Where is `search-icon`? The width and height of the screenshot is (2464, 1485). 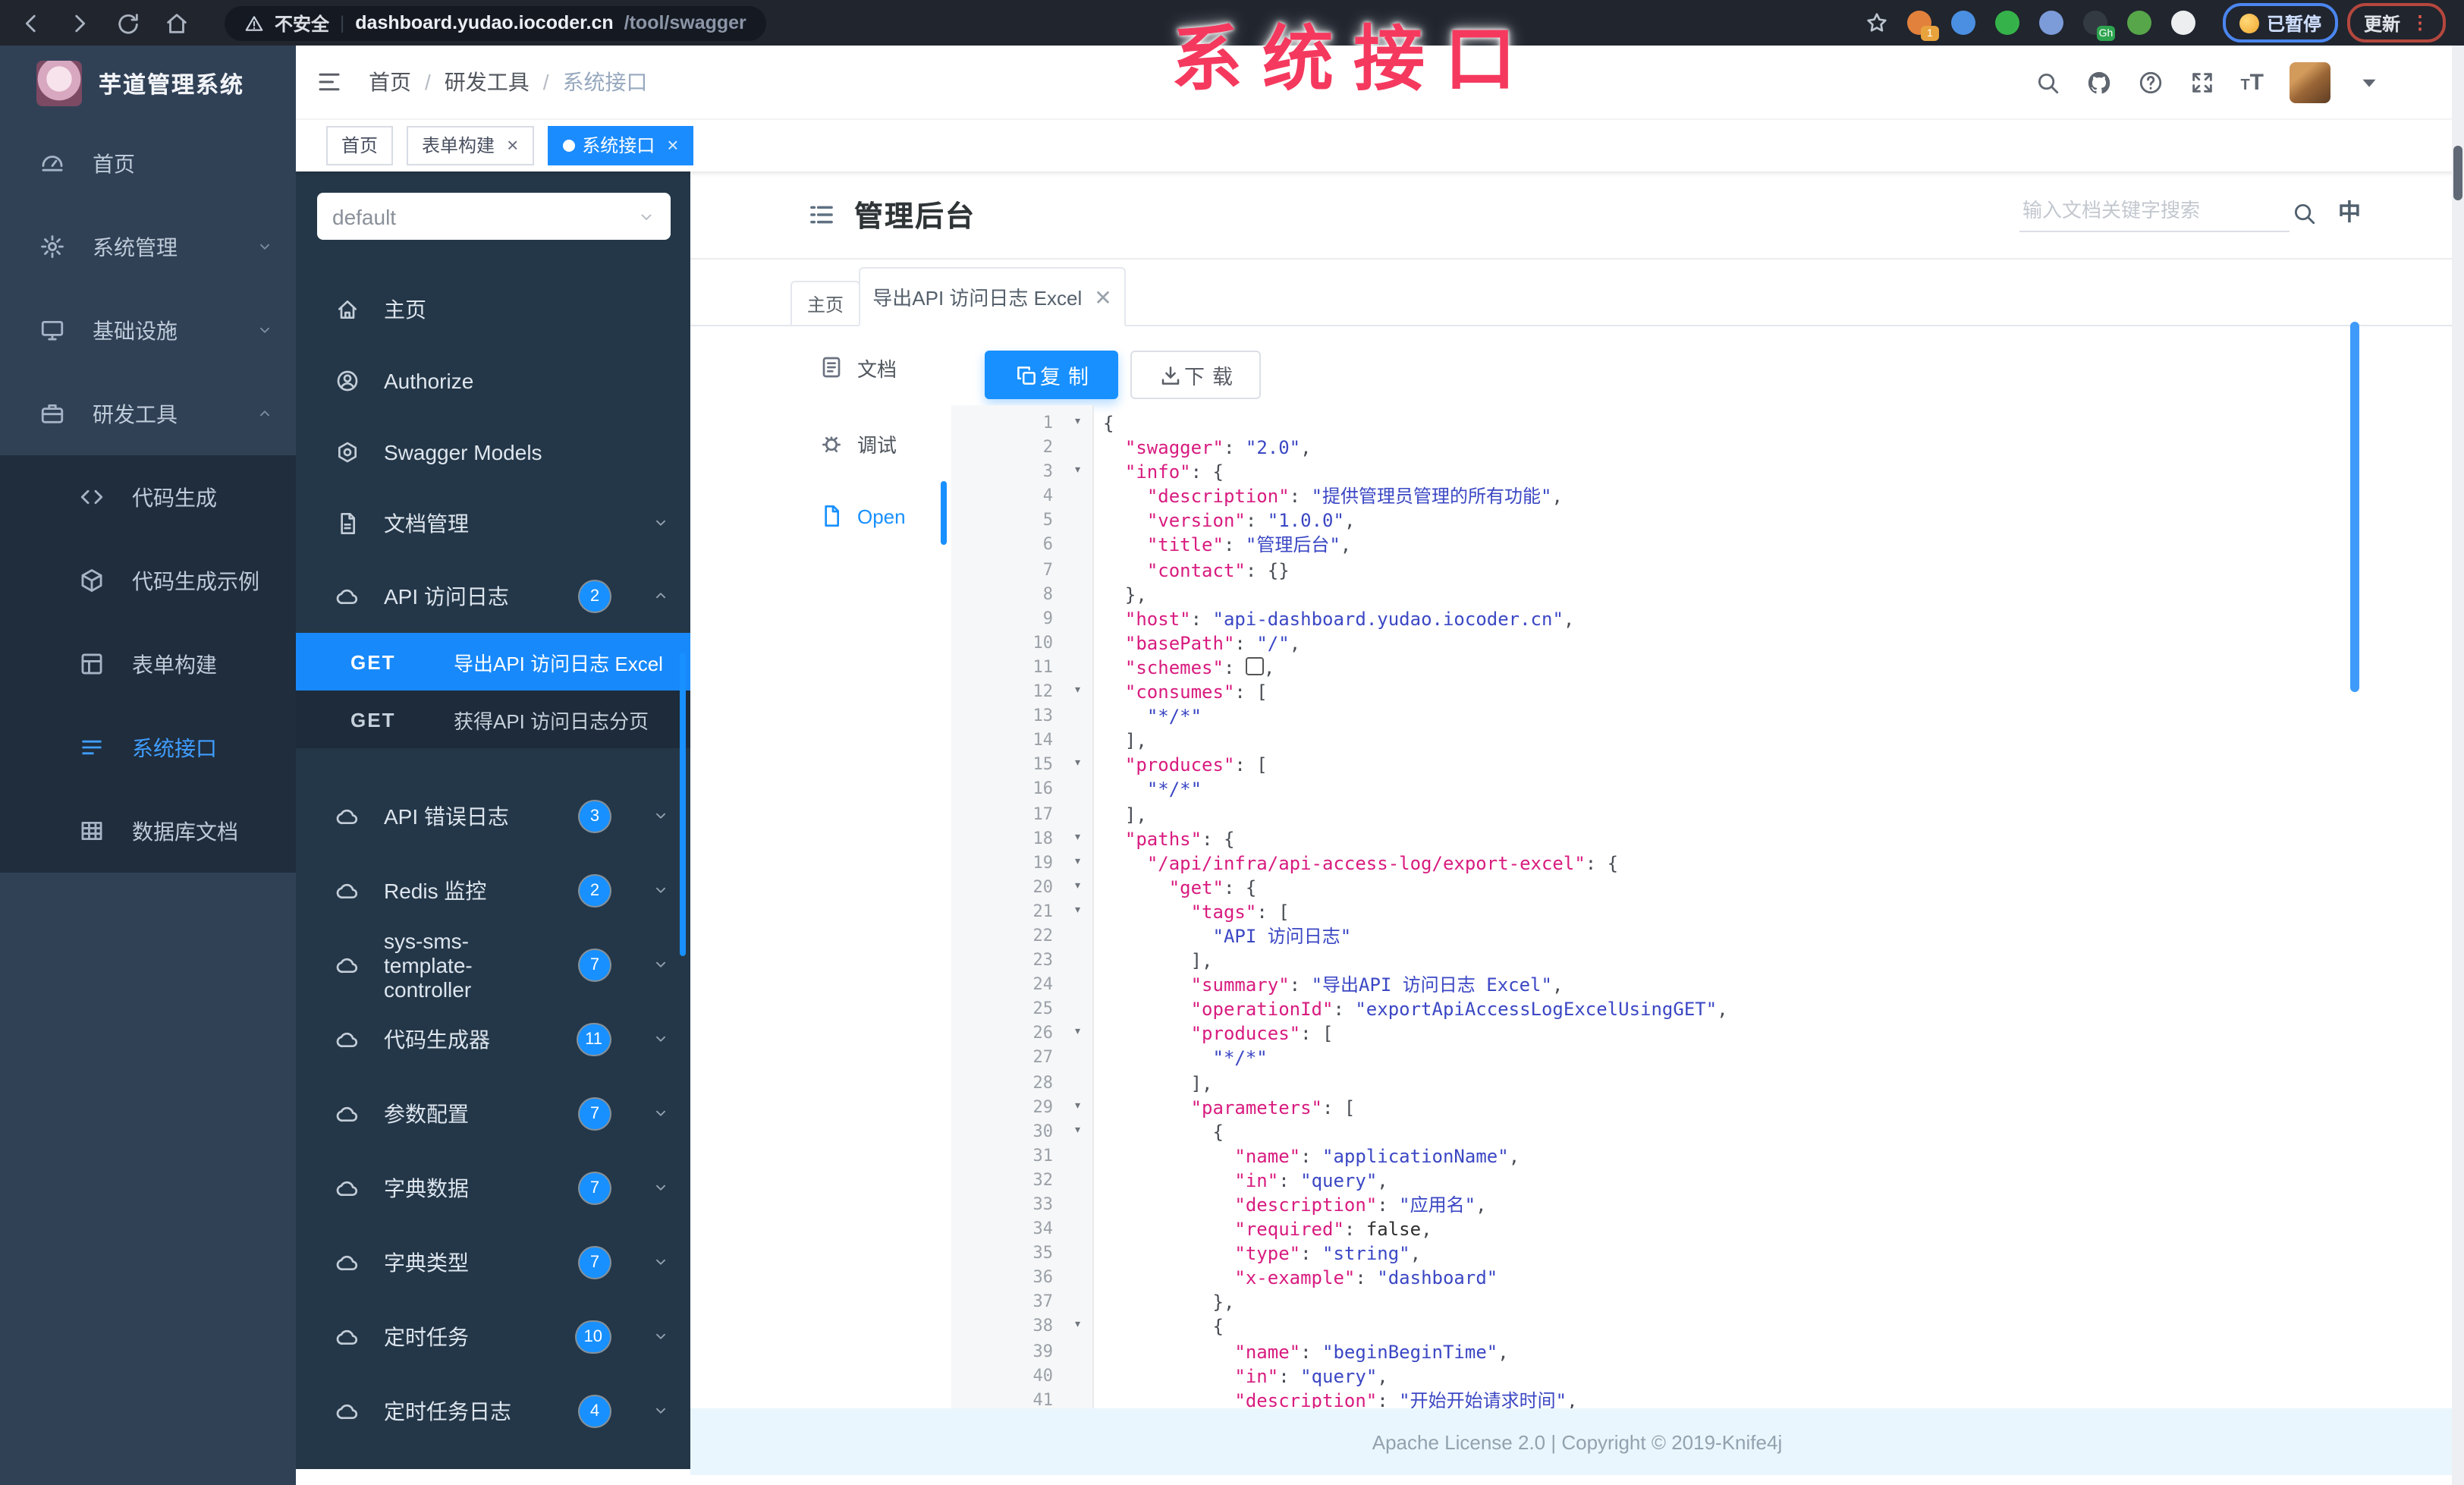
search-icon is located at coordinates (2047, 82).